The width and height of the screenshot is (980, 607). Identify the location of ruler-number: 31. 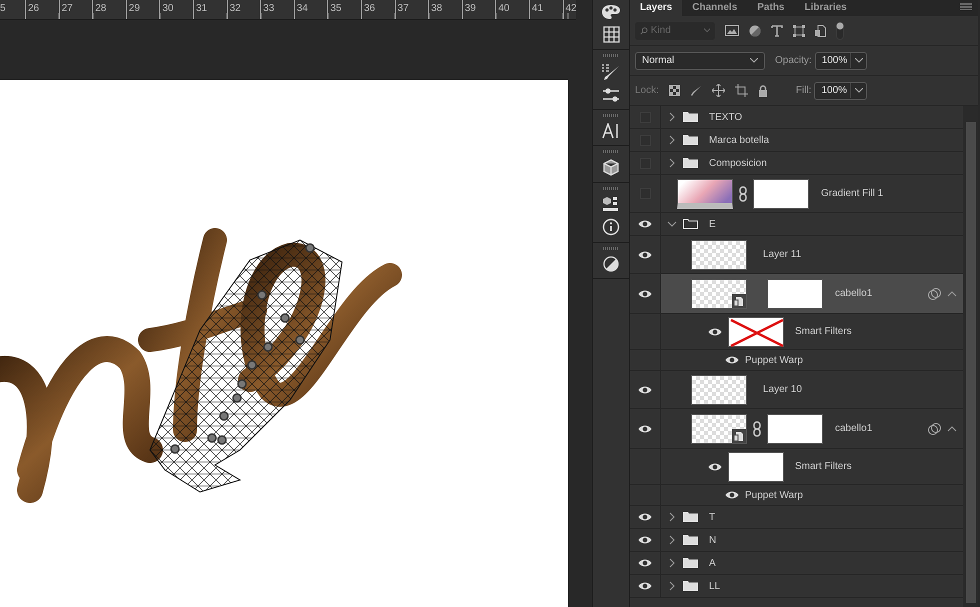
(209, 9).